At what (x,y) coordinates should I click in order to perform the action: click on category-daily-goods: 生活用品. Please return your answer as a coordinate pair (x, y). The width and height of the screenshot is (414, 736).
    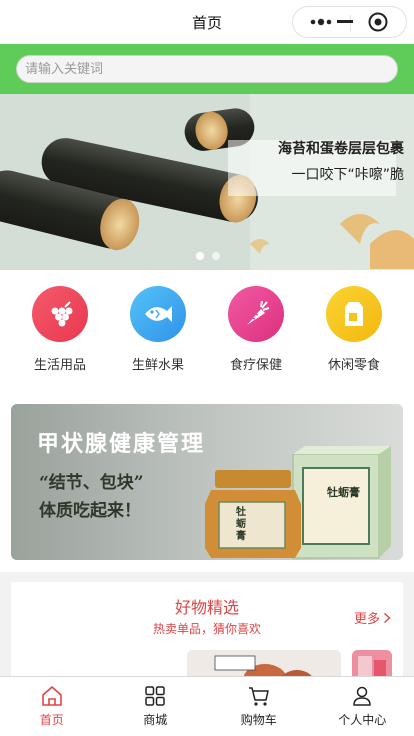
    Looking at the image, I should click on (60, 329).